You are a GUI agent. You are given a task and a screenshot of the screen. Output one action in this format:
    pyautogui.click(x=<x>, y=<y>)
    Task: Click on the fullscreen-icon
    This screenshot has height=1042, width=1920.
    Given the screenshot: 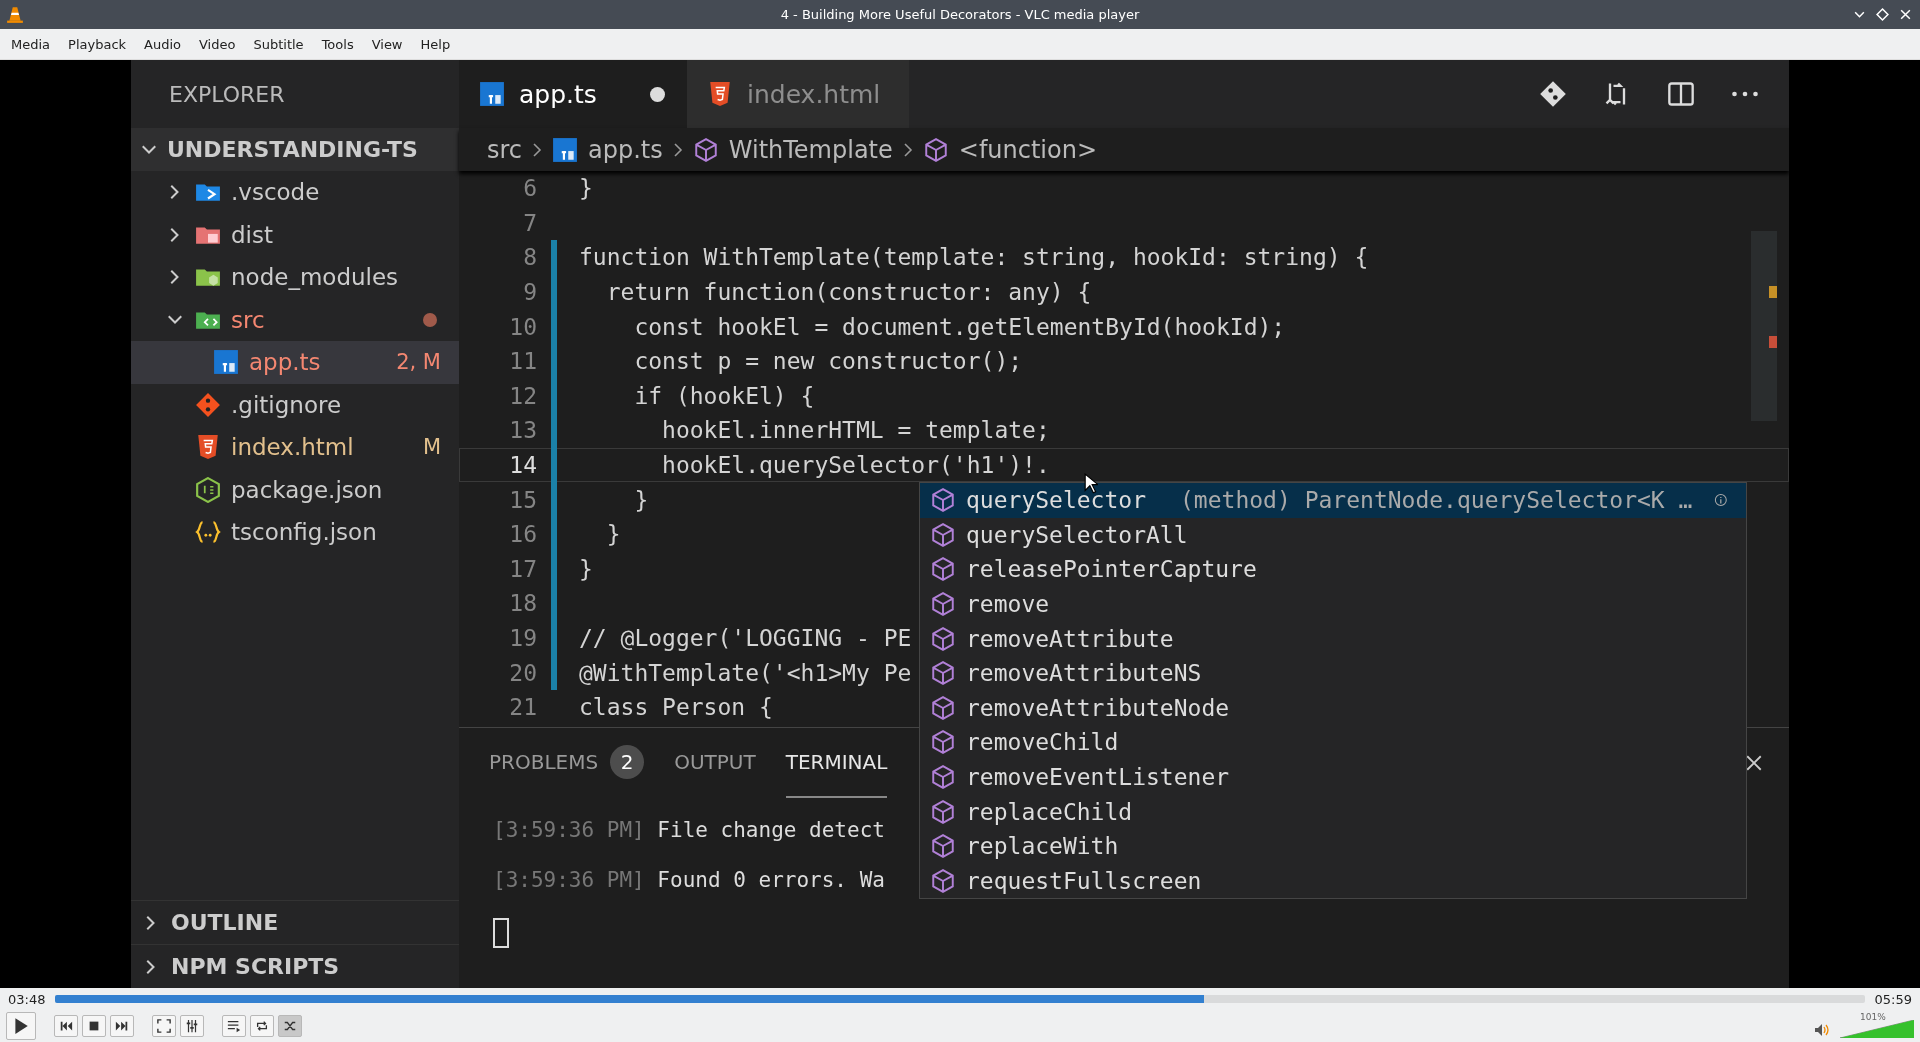 What is the action you would take?
    pyautogui.click(x=164, y=1026)
    